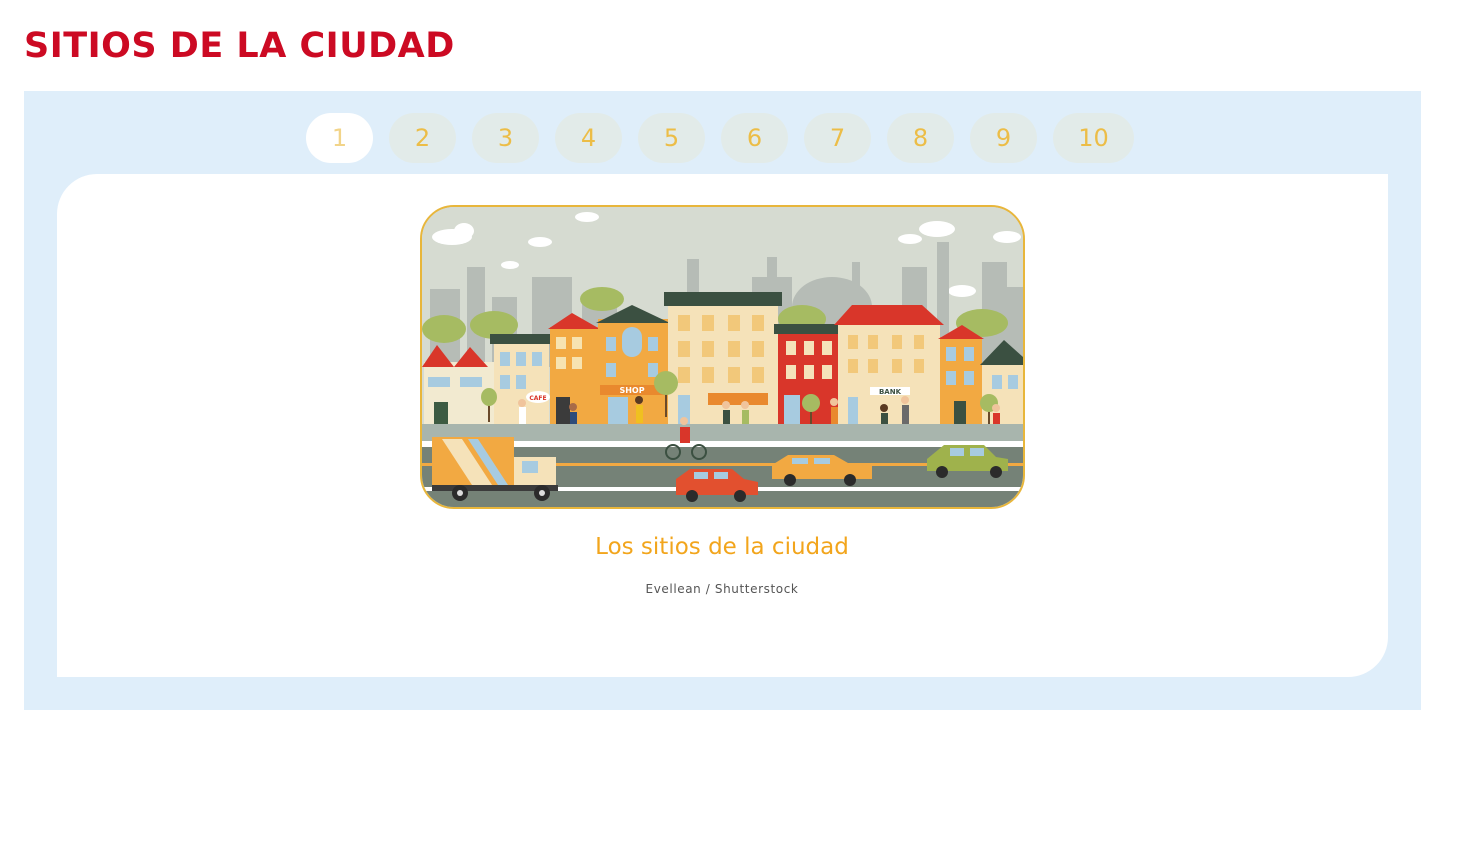  Describe the element at coordinates (1093, 138) in the screenshot. I see `page-button-10: 10` at that location.